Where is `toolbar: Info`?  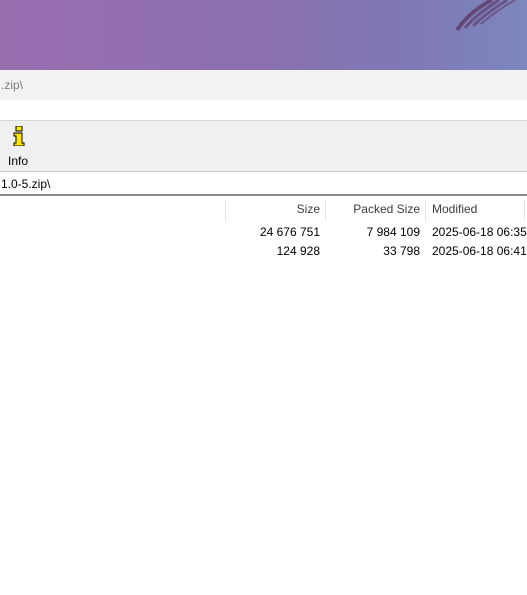 toolbar: Info is located at coordinates (263, 146).